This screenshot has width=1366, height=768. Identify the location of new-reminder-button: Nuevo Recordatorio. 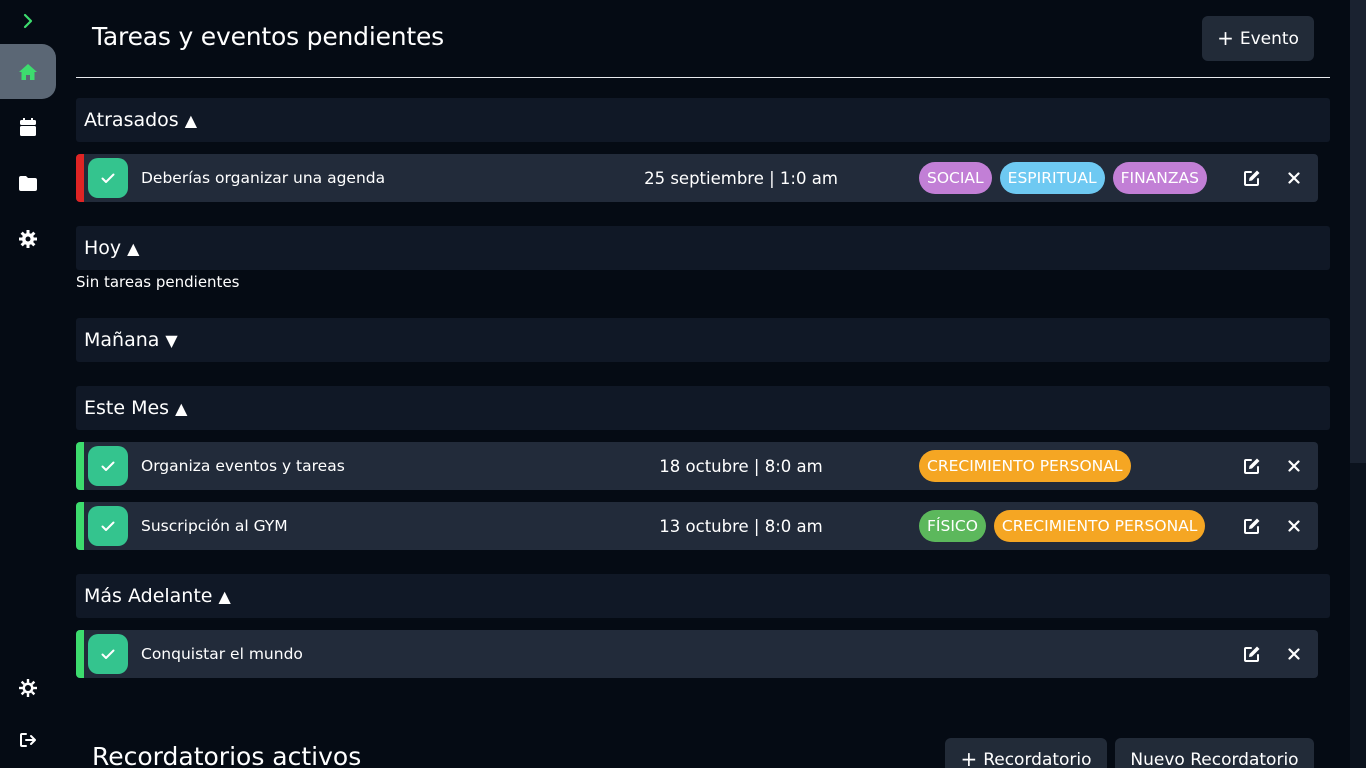
(1214, 753).